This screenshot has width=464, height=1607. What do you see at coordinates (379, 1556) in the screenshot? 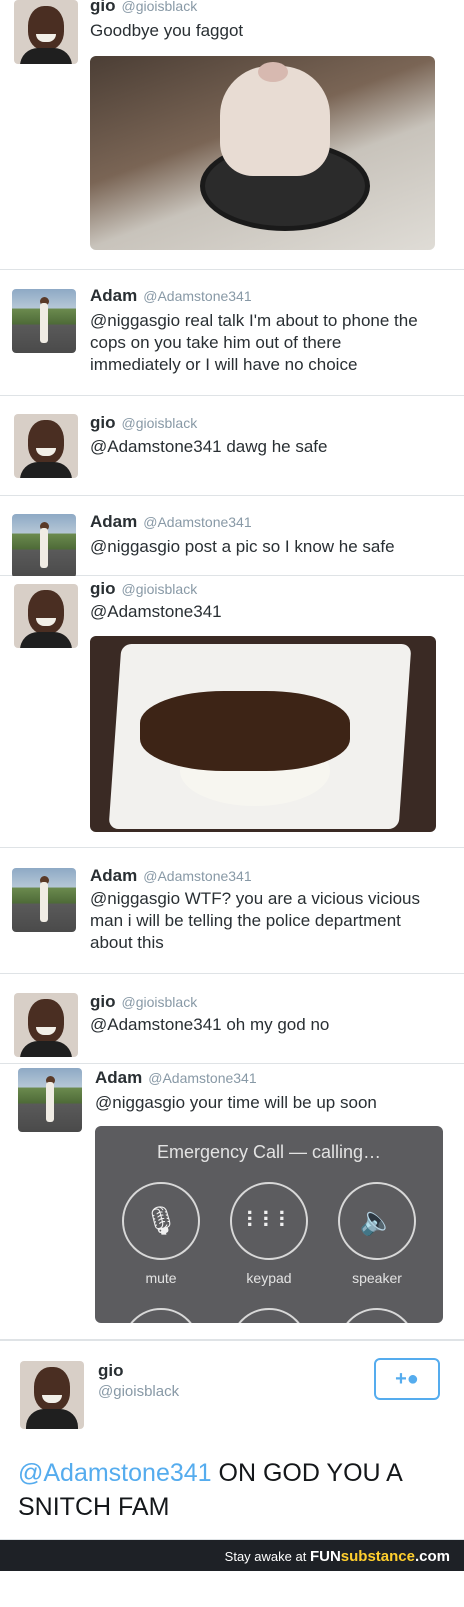
I see `brand-logo: FUNsubstance.com` at bounding box center [379, 1556].